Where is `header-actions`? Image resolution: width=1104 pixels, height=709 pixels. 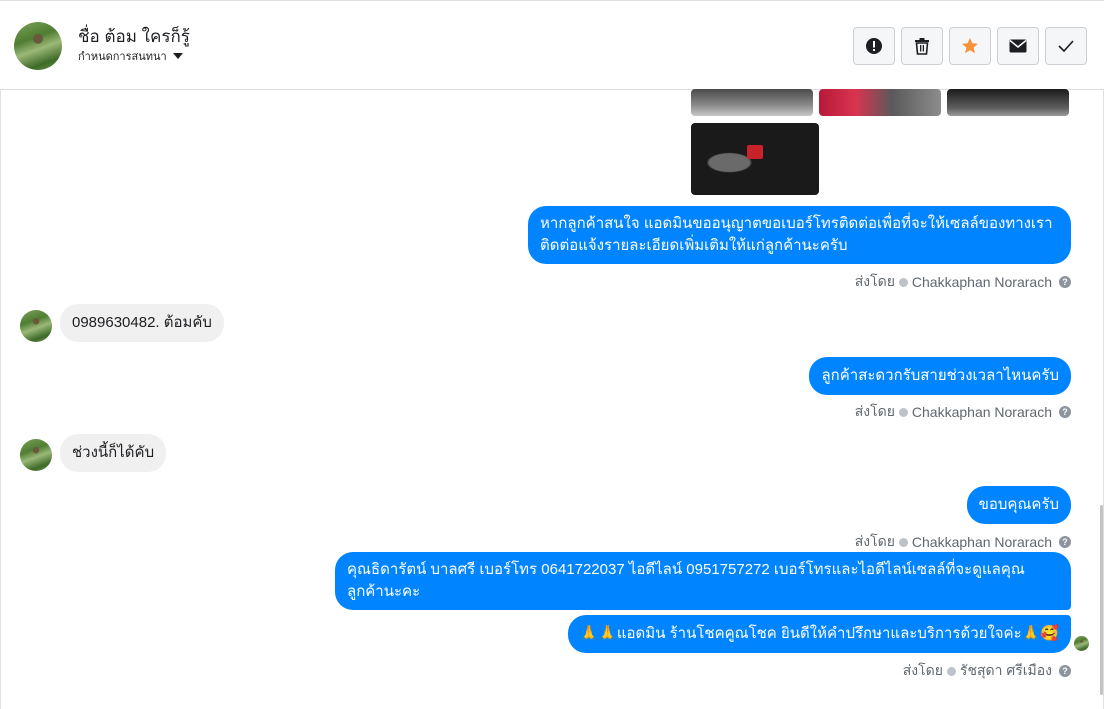 header-actions is located at coordinates (970, 46).